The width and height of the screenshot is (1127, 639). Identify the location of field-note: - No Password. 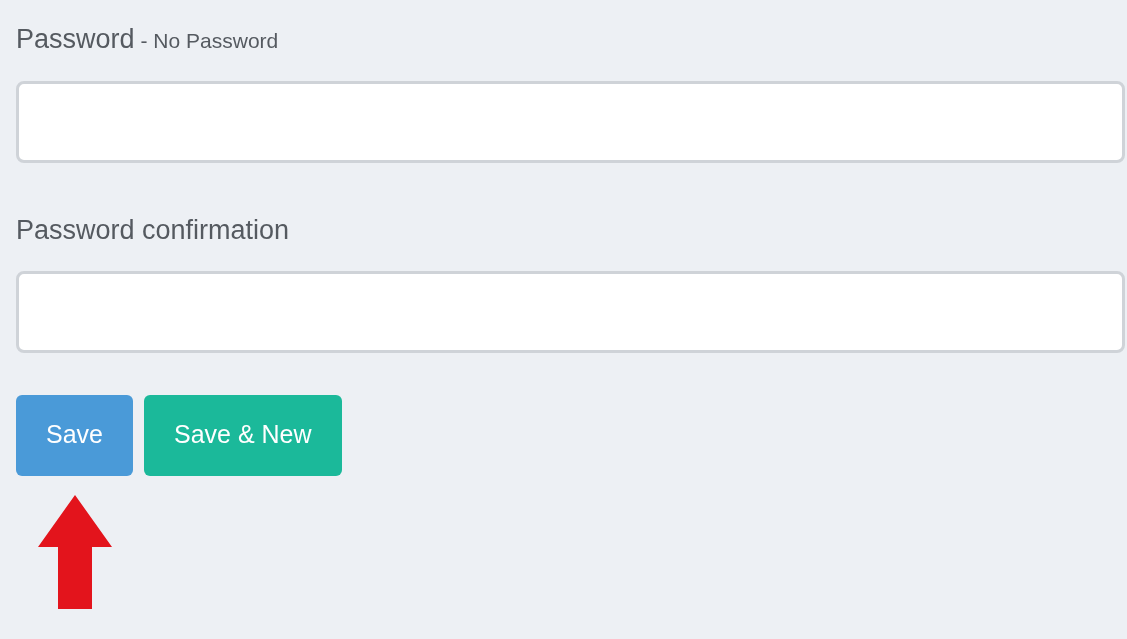
(209, 41).